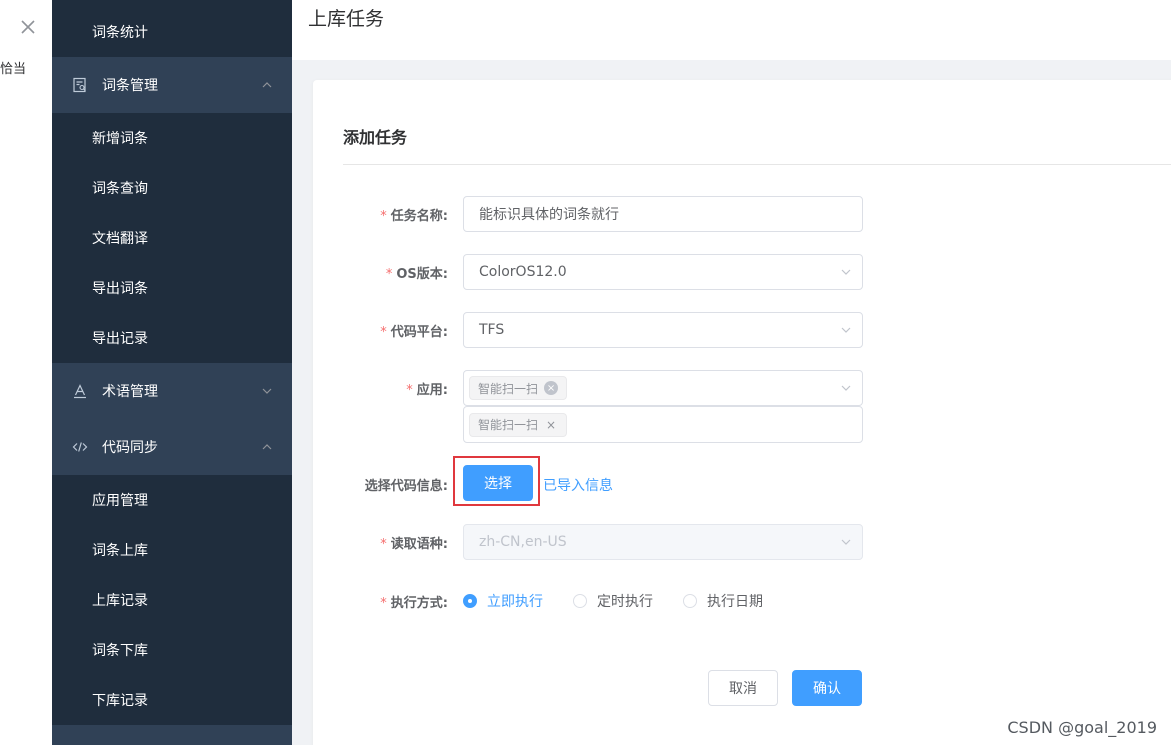  I want to click on code-platform-select: TFS, so click(663, 330).